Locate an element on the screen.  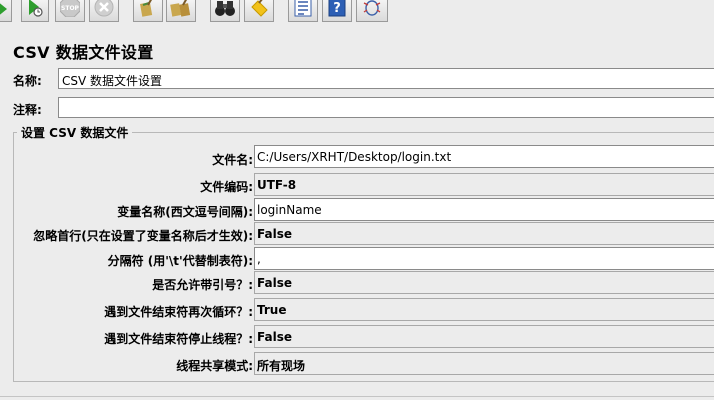
svg-text: STOP is located at coordinates (70, 8).